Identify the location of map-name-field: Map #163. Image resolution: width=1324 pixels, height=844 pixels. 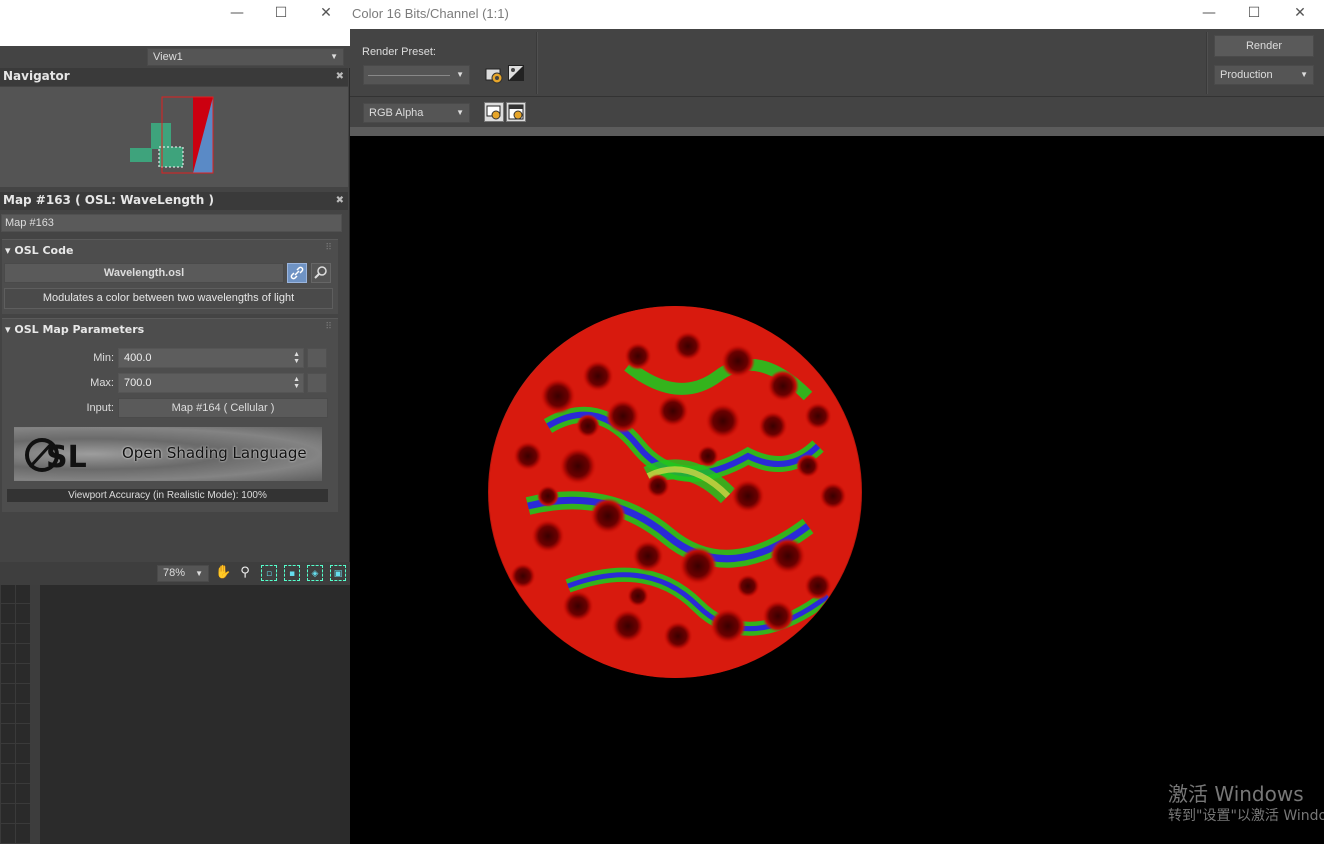
(171, 223).